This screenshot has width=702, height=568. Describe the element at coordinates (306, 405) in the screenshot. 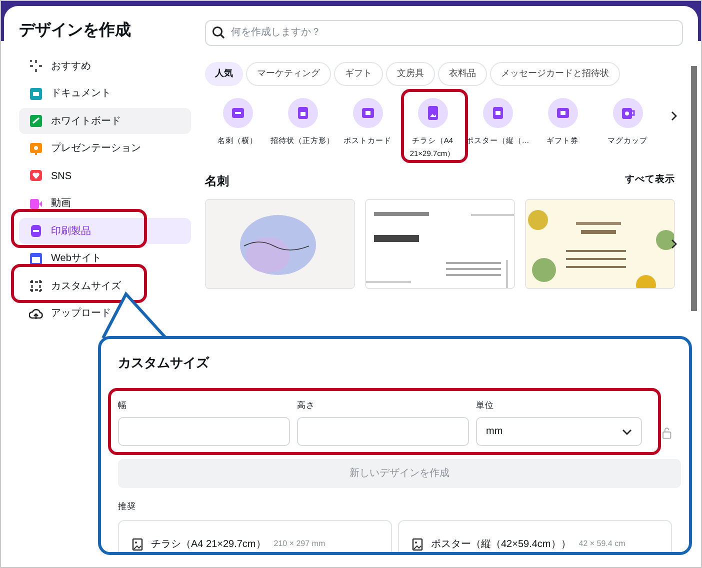

I see `field-label: 高さ` at that location.